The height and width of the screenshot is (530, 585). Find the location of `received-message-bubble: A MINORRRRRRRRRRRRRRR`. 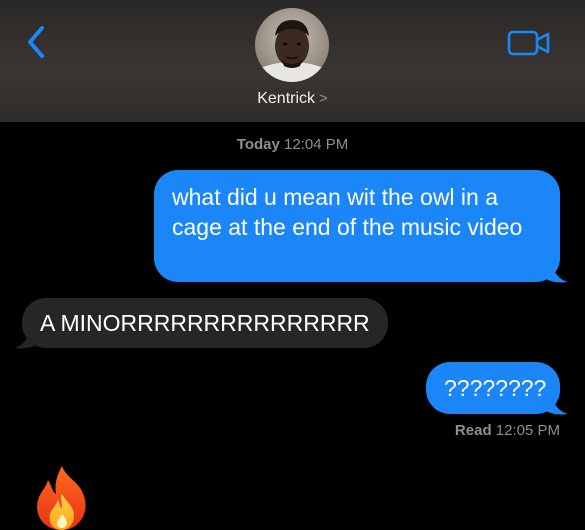

received-message-bubble: A MINORRRRRRRRRRRRRRR is located at coordinates (205, 323).